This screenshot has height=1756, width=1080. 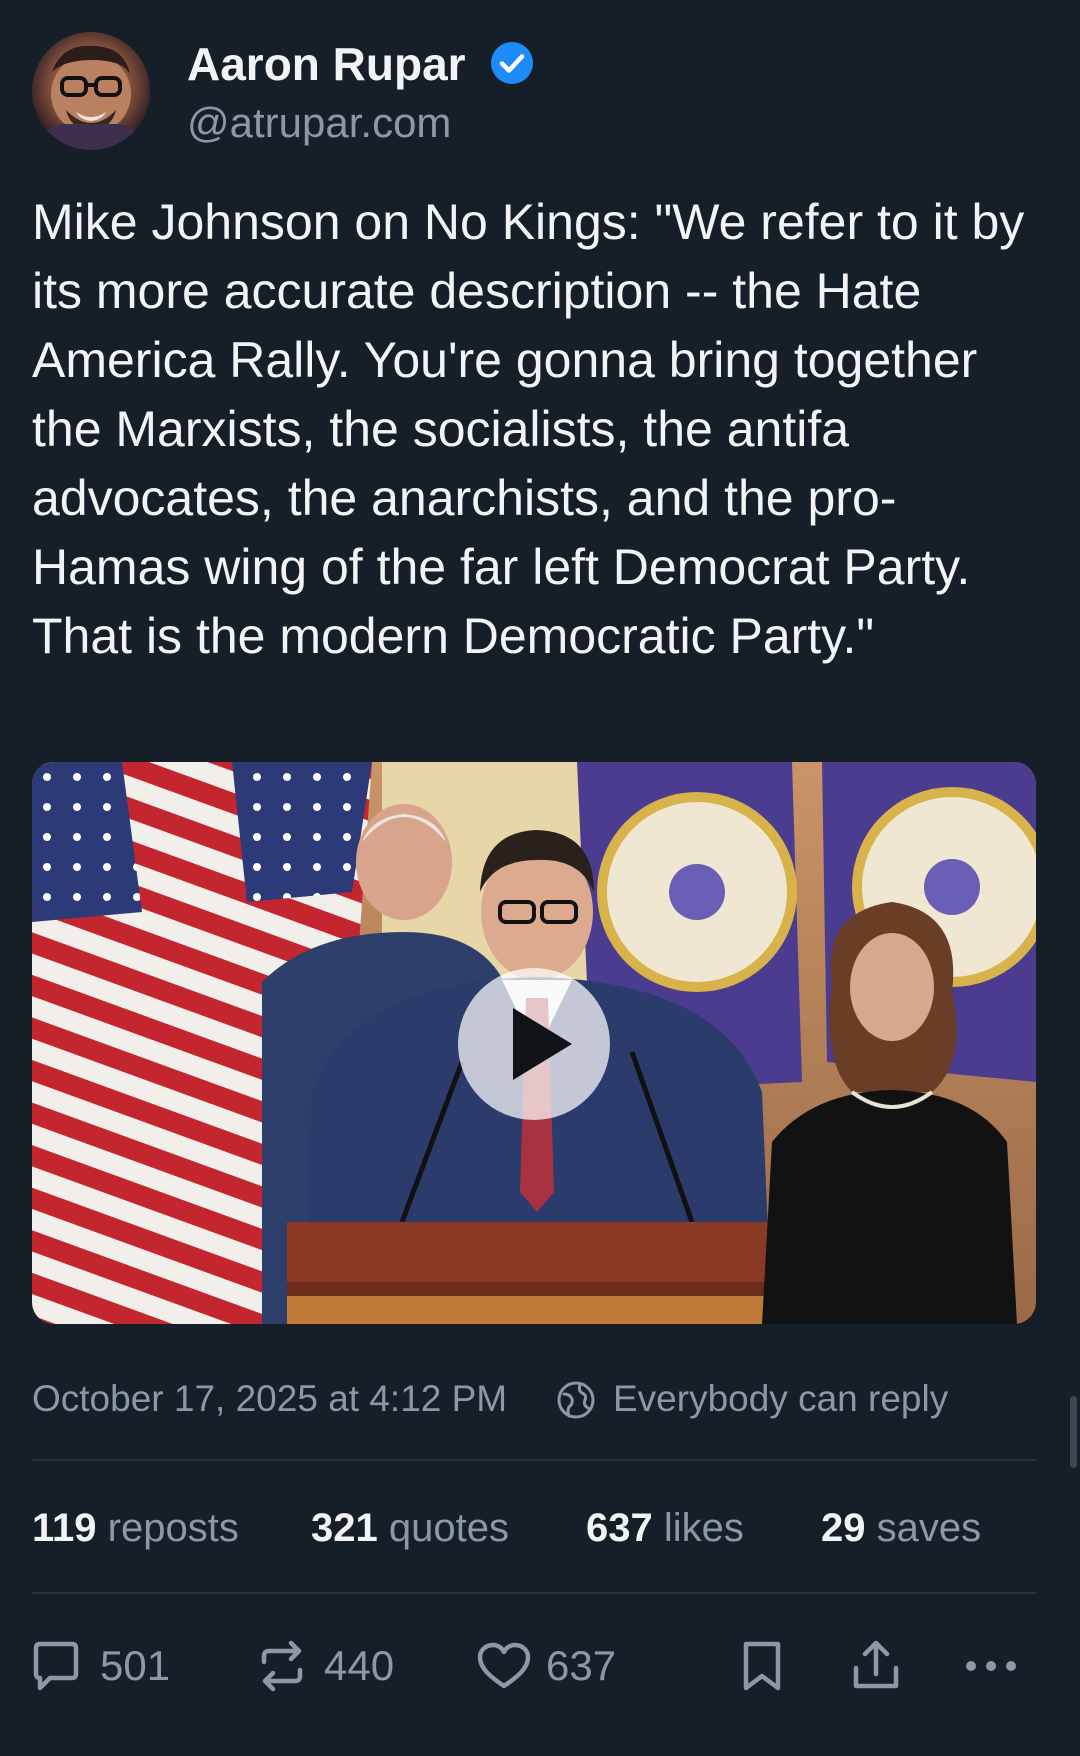 What do you see at coordinates (319, 123) in the screenshot?
I see `author-handle: @atrupar.com` at bounding box center [319, 123].